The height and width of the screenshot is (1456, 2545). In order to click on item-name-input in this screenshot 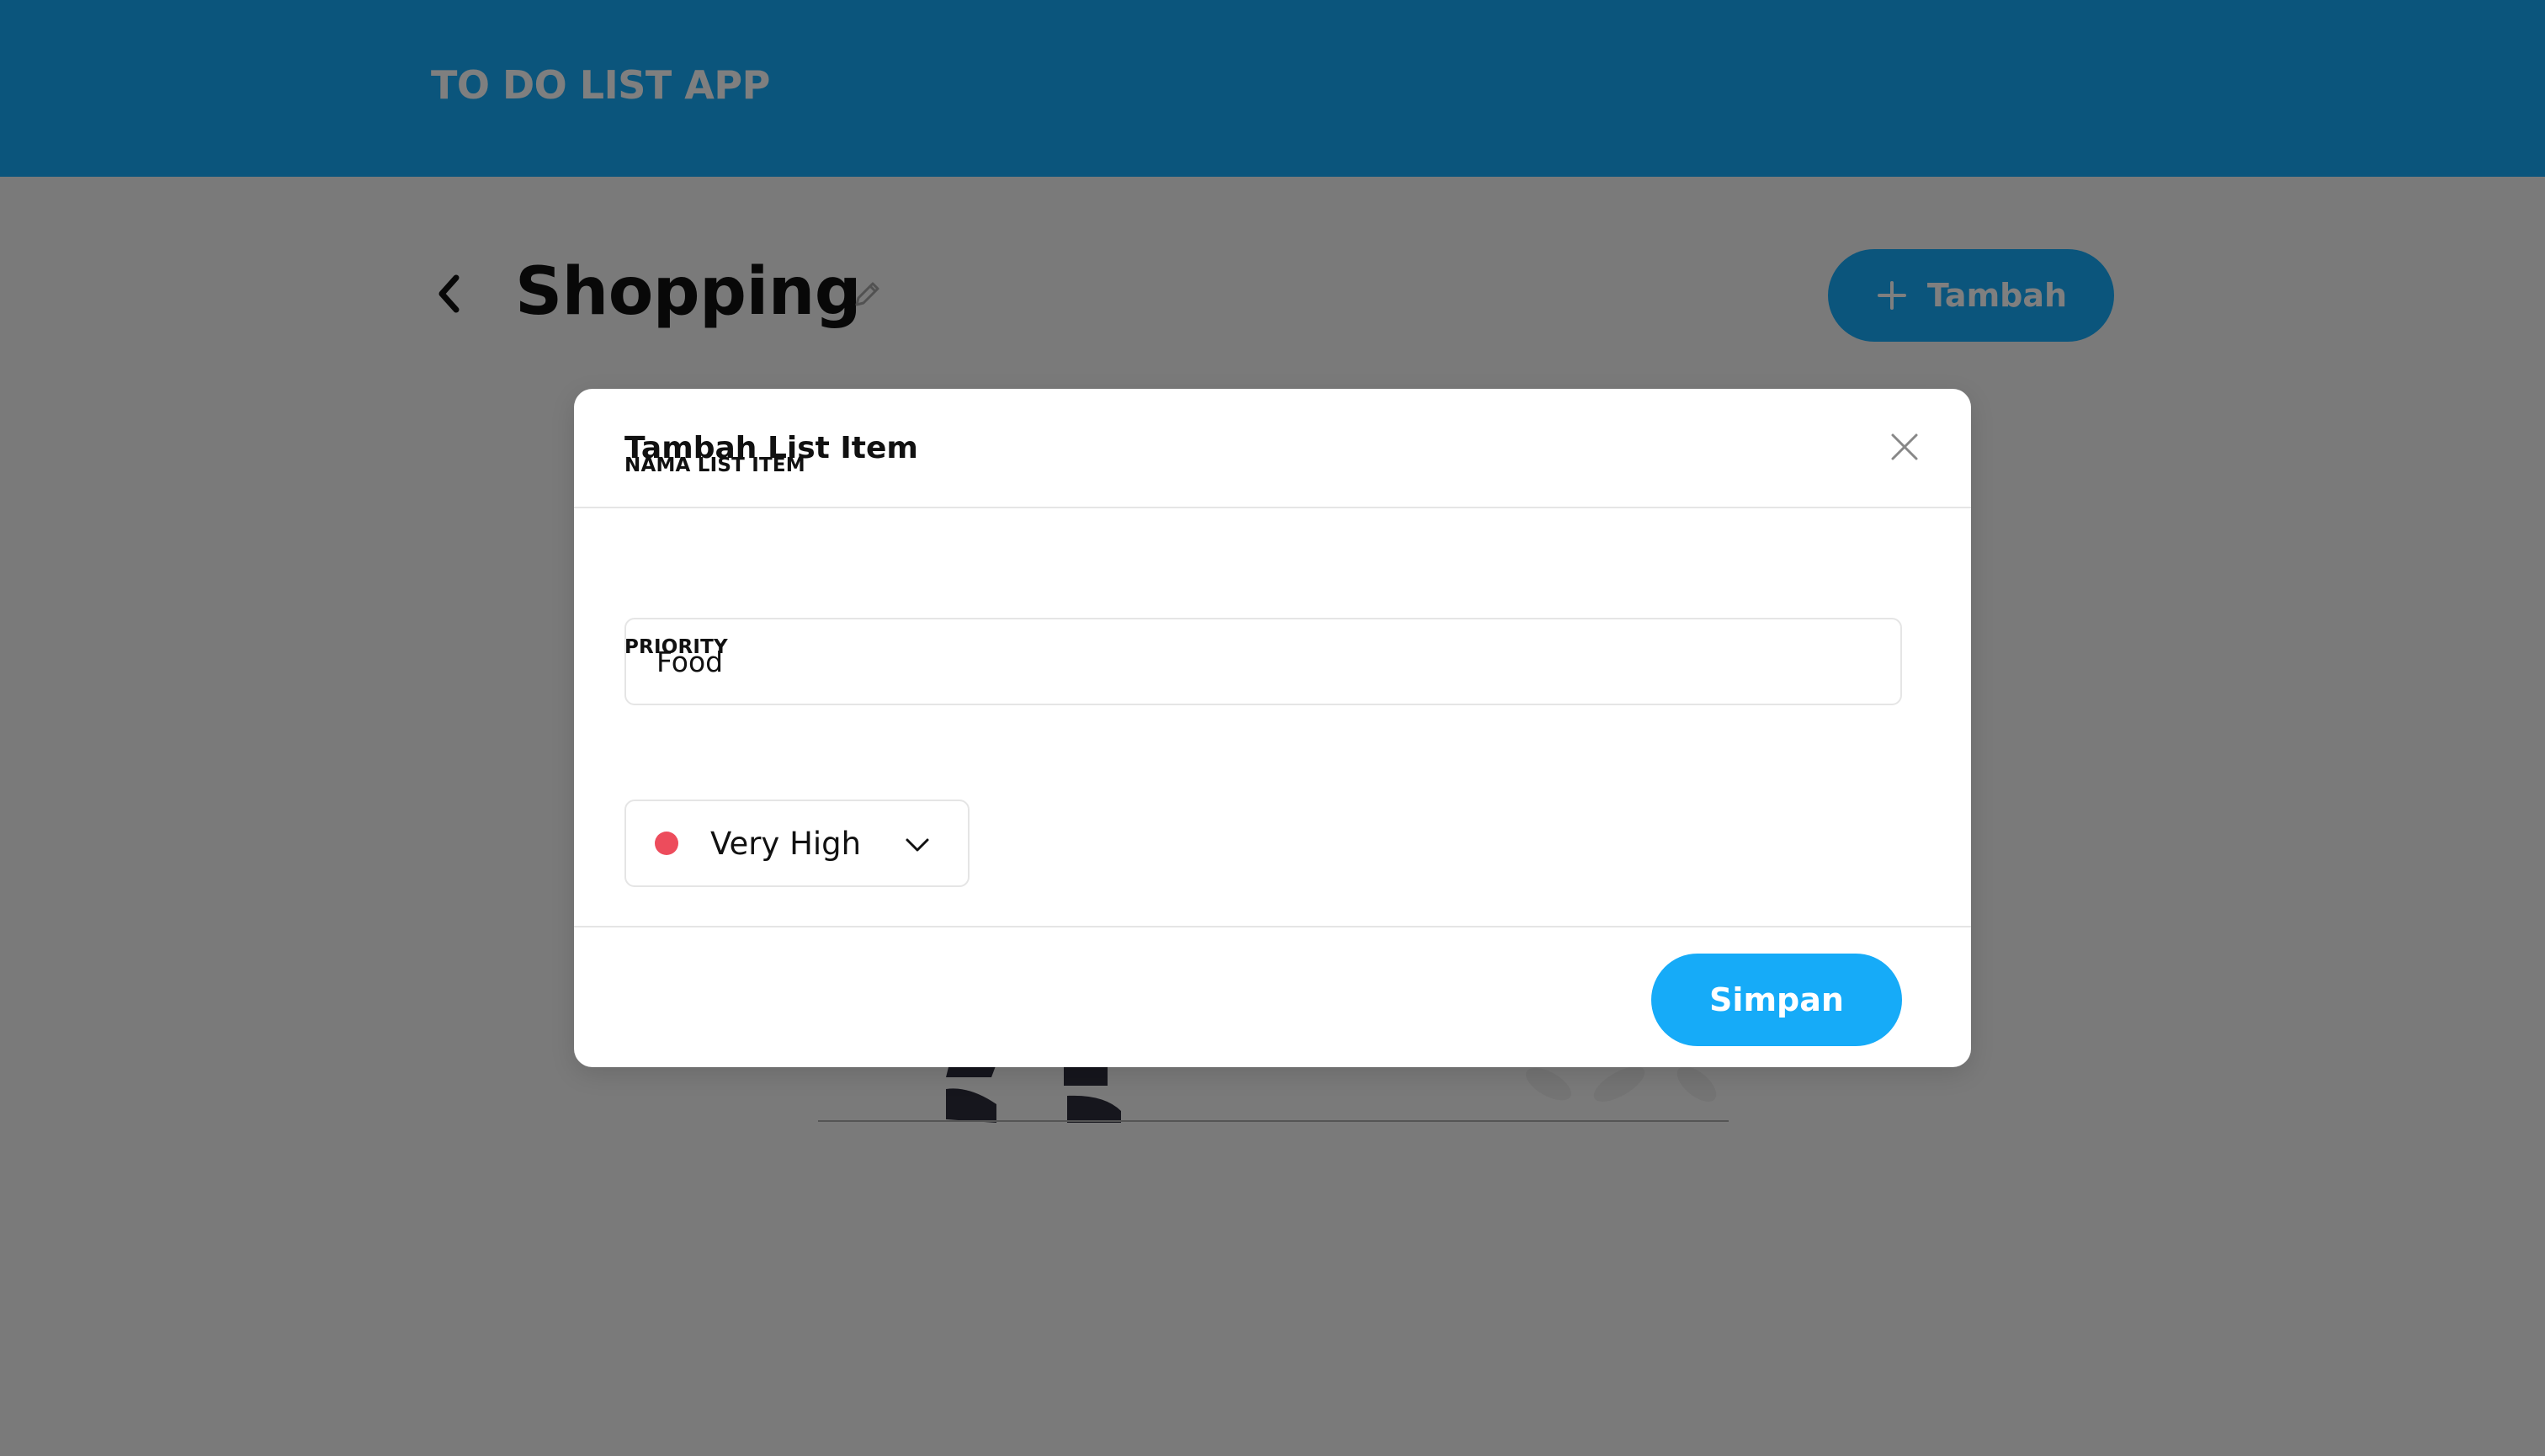, I will do `click(1263, 661)`.